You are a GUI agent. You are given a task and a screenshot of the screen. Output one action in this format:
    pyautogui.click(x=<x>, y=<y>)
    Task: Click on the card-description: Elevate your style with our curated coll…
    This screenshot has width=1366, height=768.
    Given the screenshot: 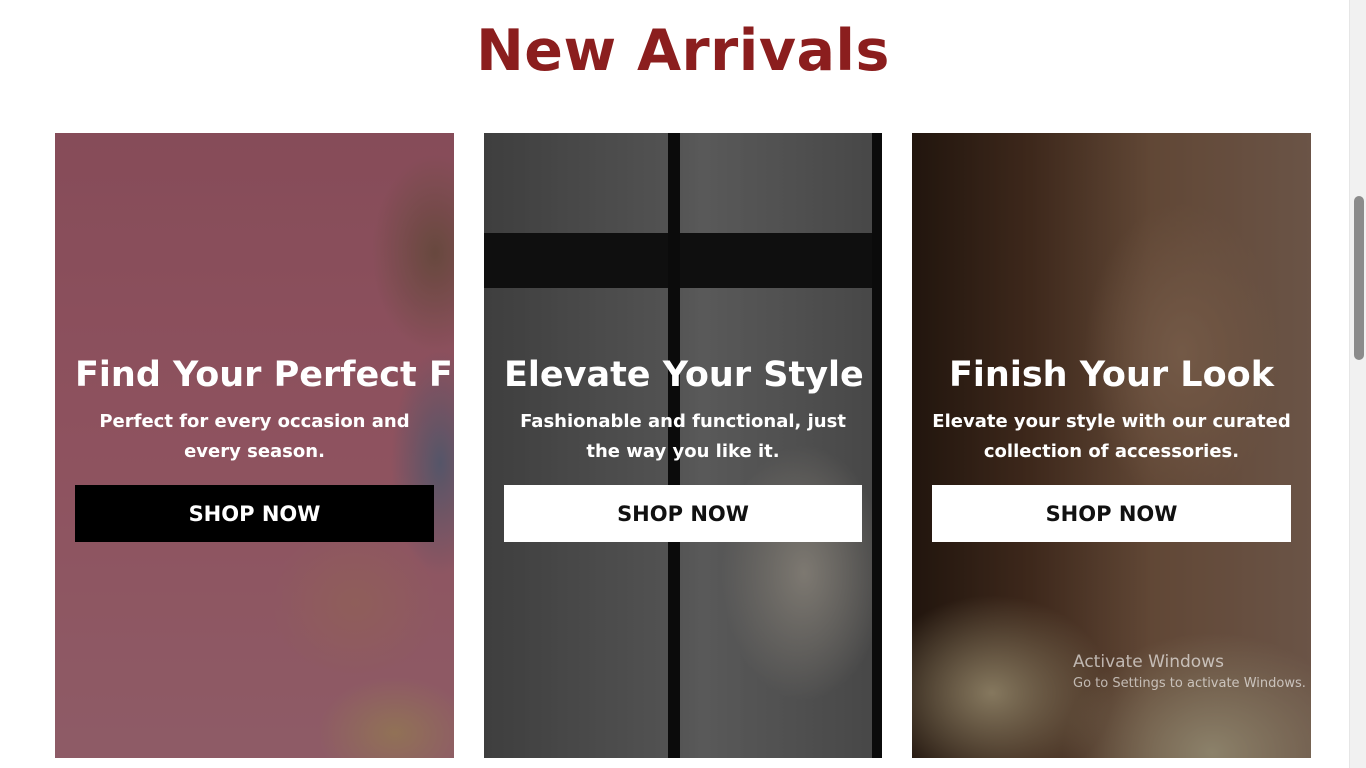 What is the action you would take?
    pyautogui.click(x=1111, y=436)
    